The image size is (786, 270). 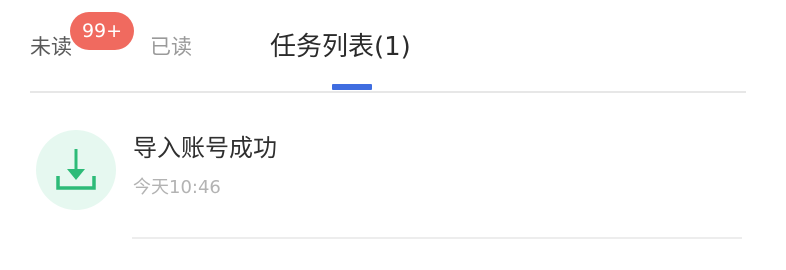 I want to click on tab-unread-label: 未读, so click(x=51, y=47).